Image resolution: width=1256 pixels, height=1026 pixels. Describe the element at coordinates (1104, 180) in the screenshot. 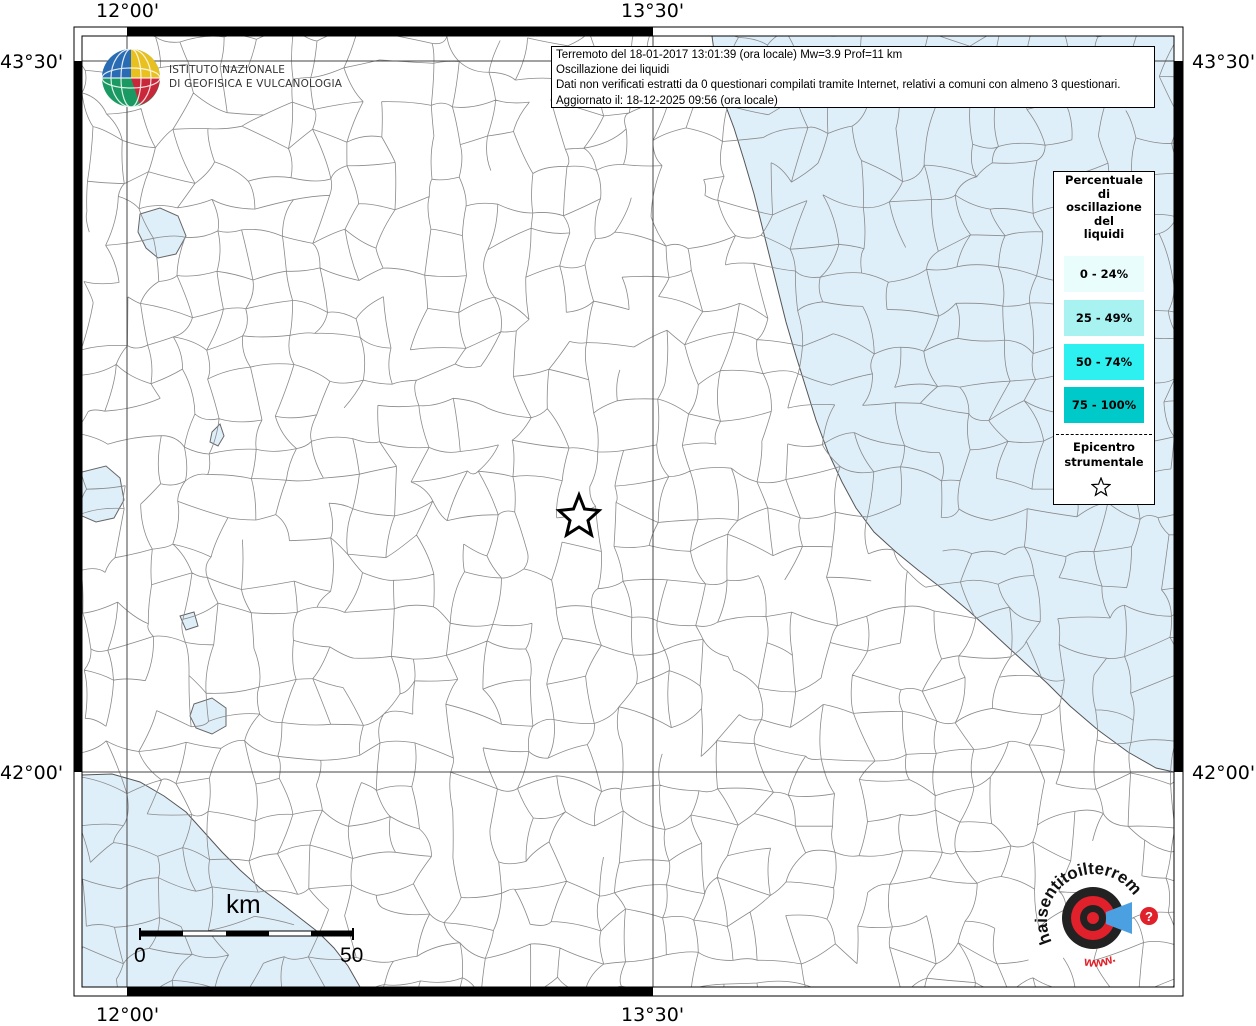

I see `legend-title-line: Percentuale` at that location.